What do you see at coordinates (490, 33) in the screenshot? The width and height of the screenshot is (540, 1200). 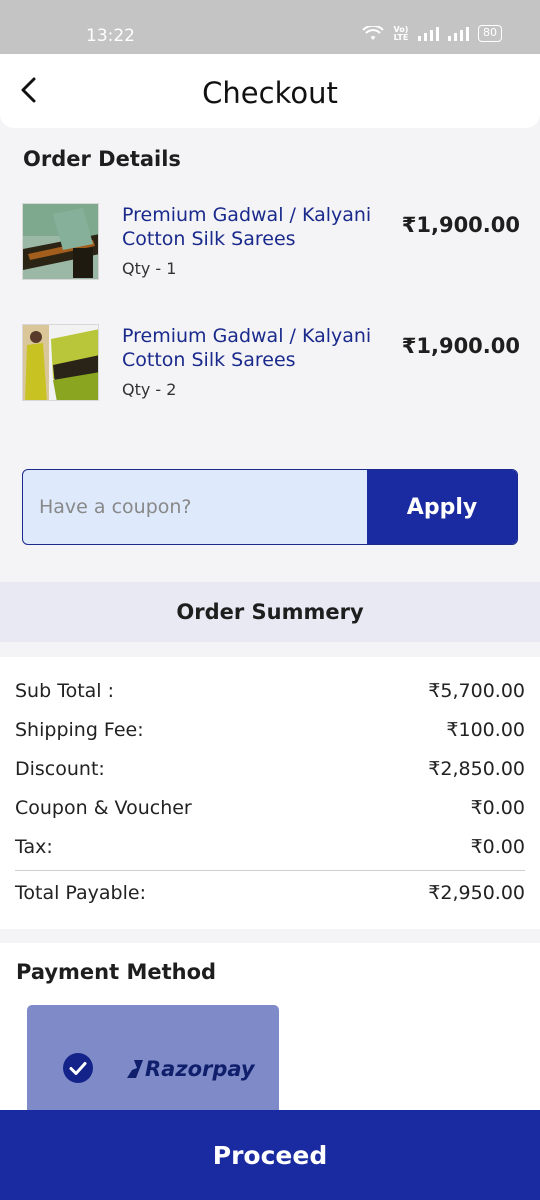 I see `battery-icon: 80` at bounding box center [490, 33].